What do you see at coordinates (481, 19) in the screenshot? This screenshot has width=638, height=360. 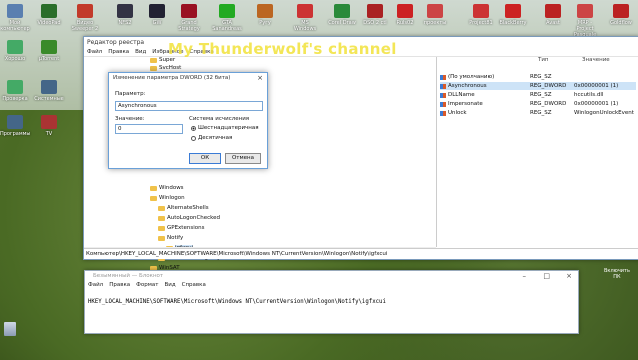 I see `desktop-icon: Project81` at bounding box center [481, 19].